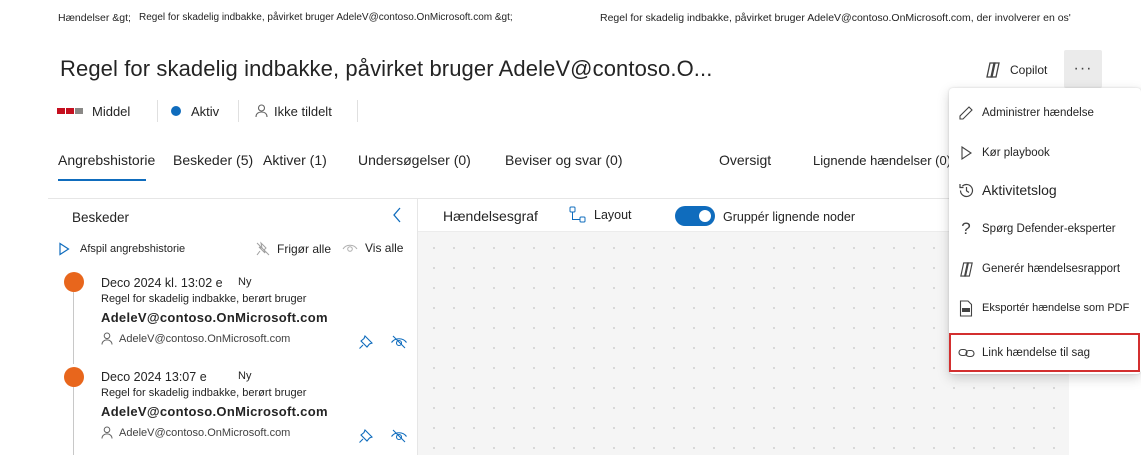 The width and height of the screenshot is (1141, 455). Describe the element at coordinates (1083, 69) in the screenshot. I see `more-actions-button: ···` at that location.